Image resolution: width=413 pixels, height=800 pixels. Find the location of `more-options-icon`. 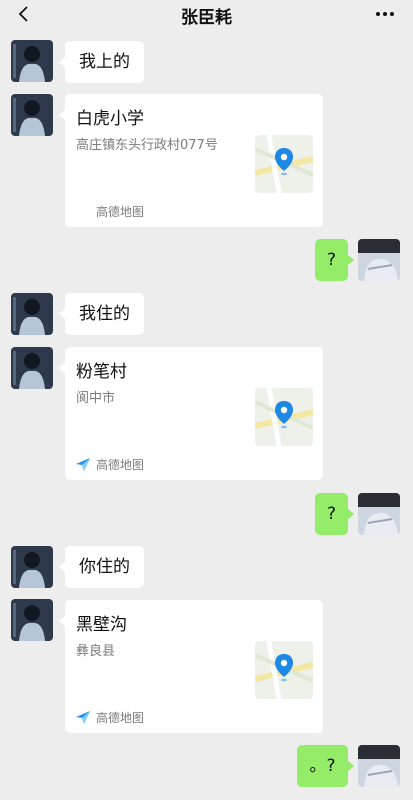

more-options-icon is located at coordinates (385, 14).